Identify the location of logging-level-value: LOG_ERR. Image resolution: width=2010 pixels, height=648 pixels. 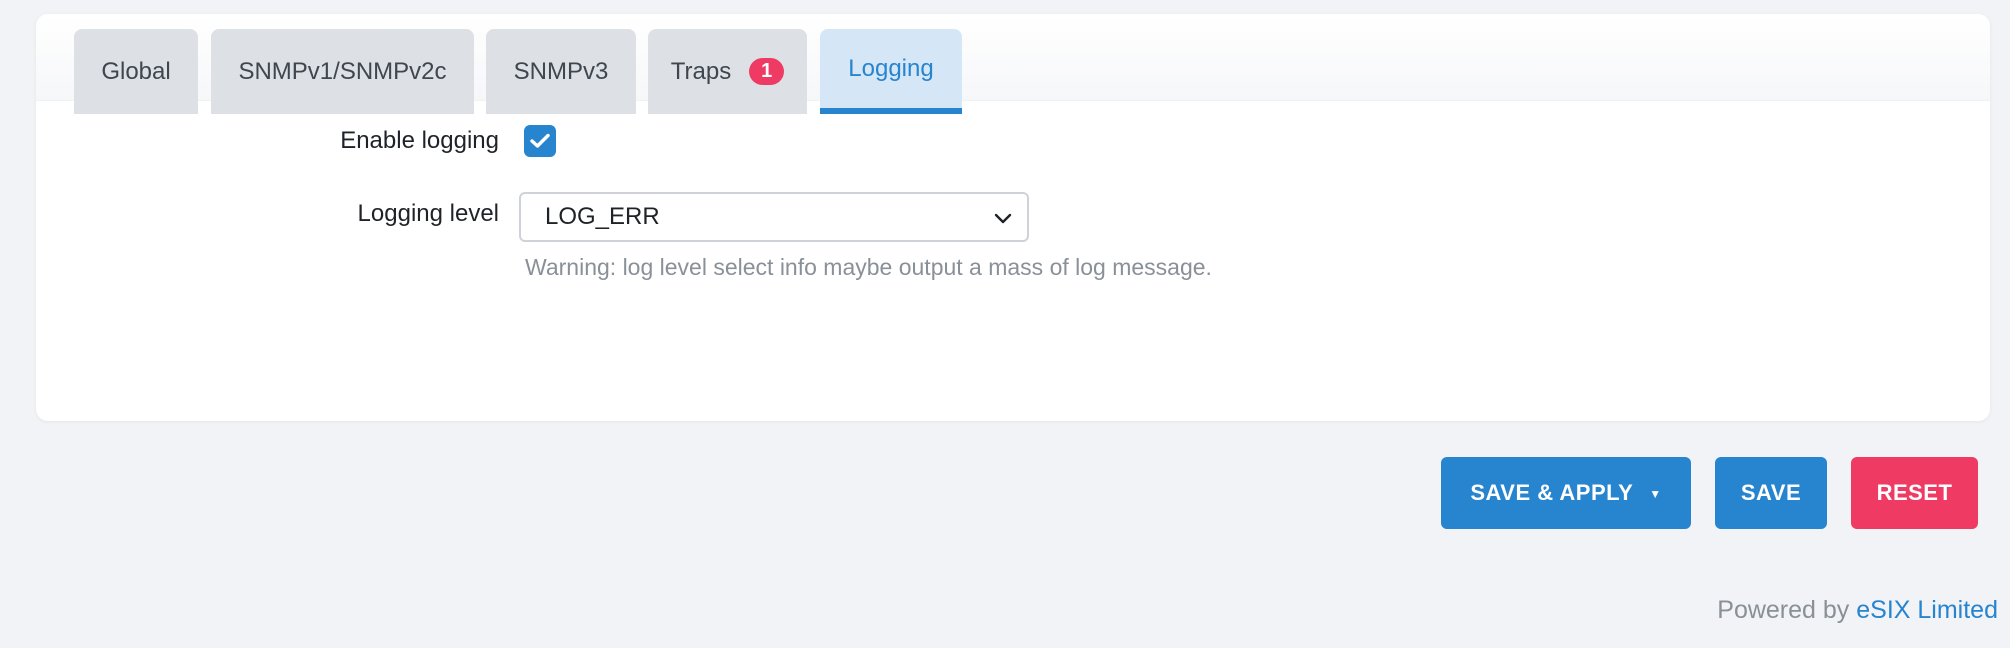
(602, 216).